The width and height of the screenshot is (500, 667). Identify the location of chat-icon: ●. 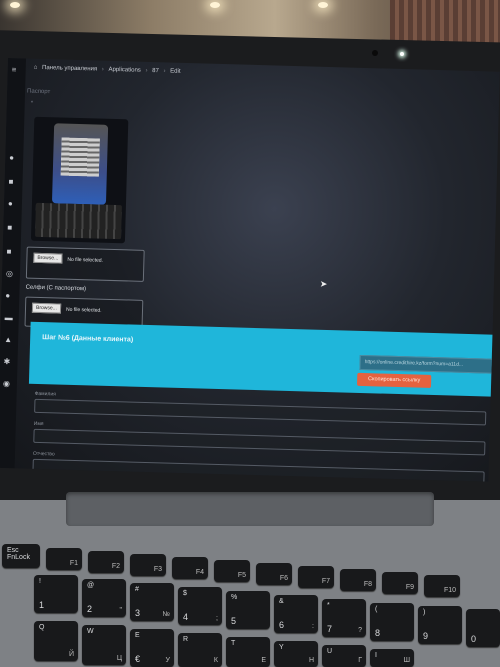
(12, 203).